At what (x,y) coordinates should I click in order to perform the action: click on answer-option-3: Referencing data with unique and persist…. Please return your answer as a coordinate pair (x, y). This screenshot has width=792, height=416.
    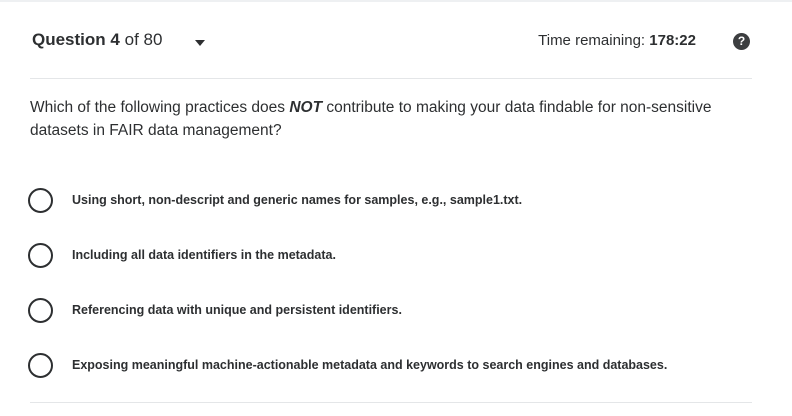
    Looking at the image, I should click on (378, 313).